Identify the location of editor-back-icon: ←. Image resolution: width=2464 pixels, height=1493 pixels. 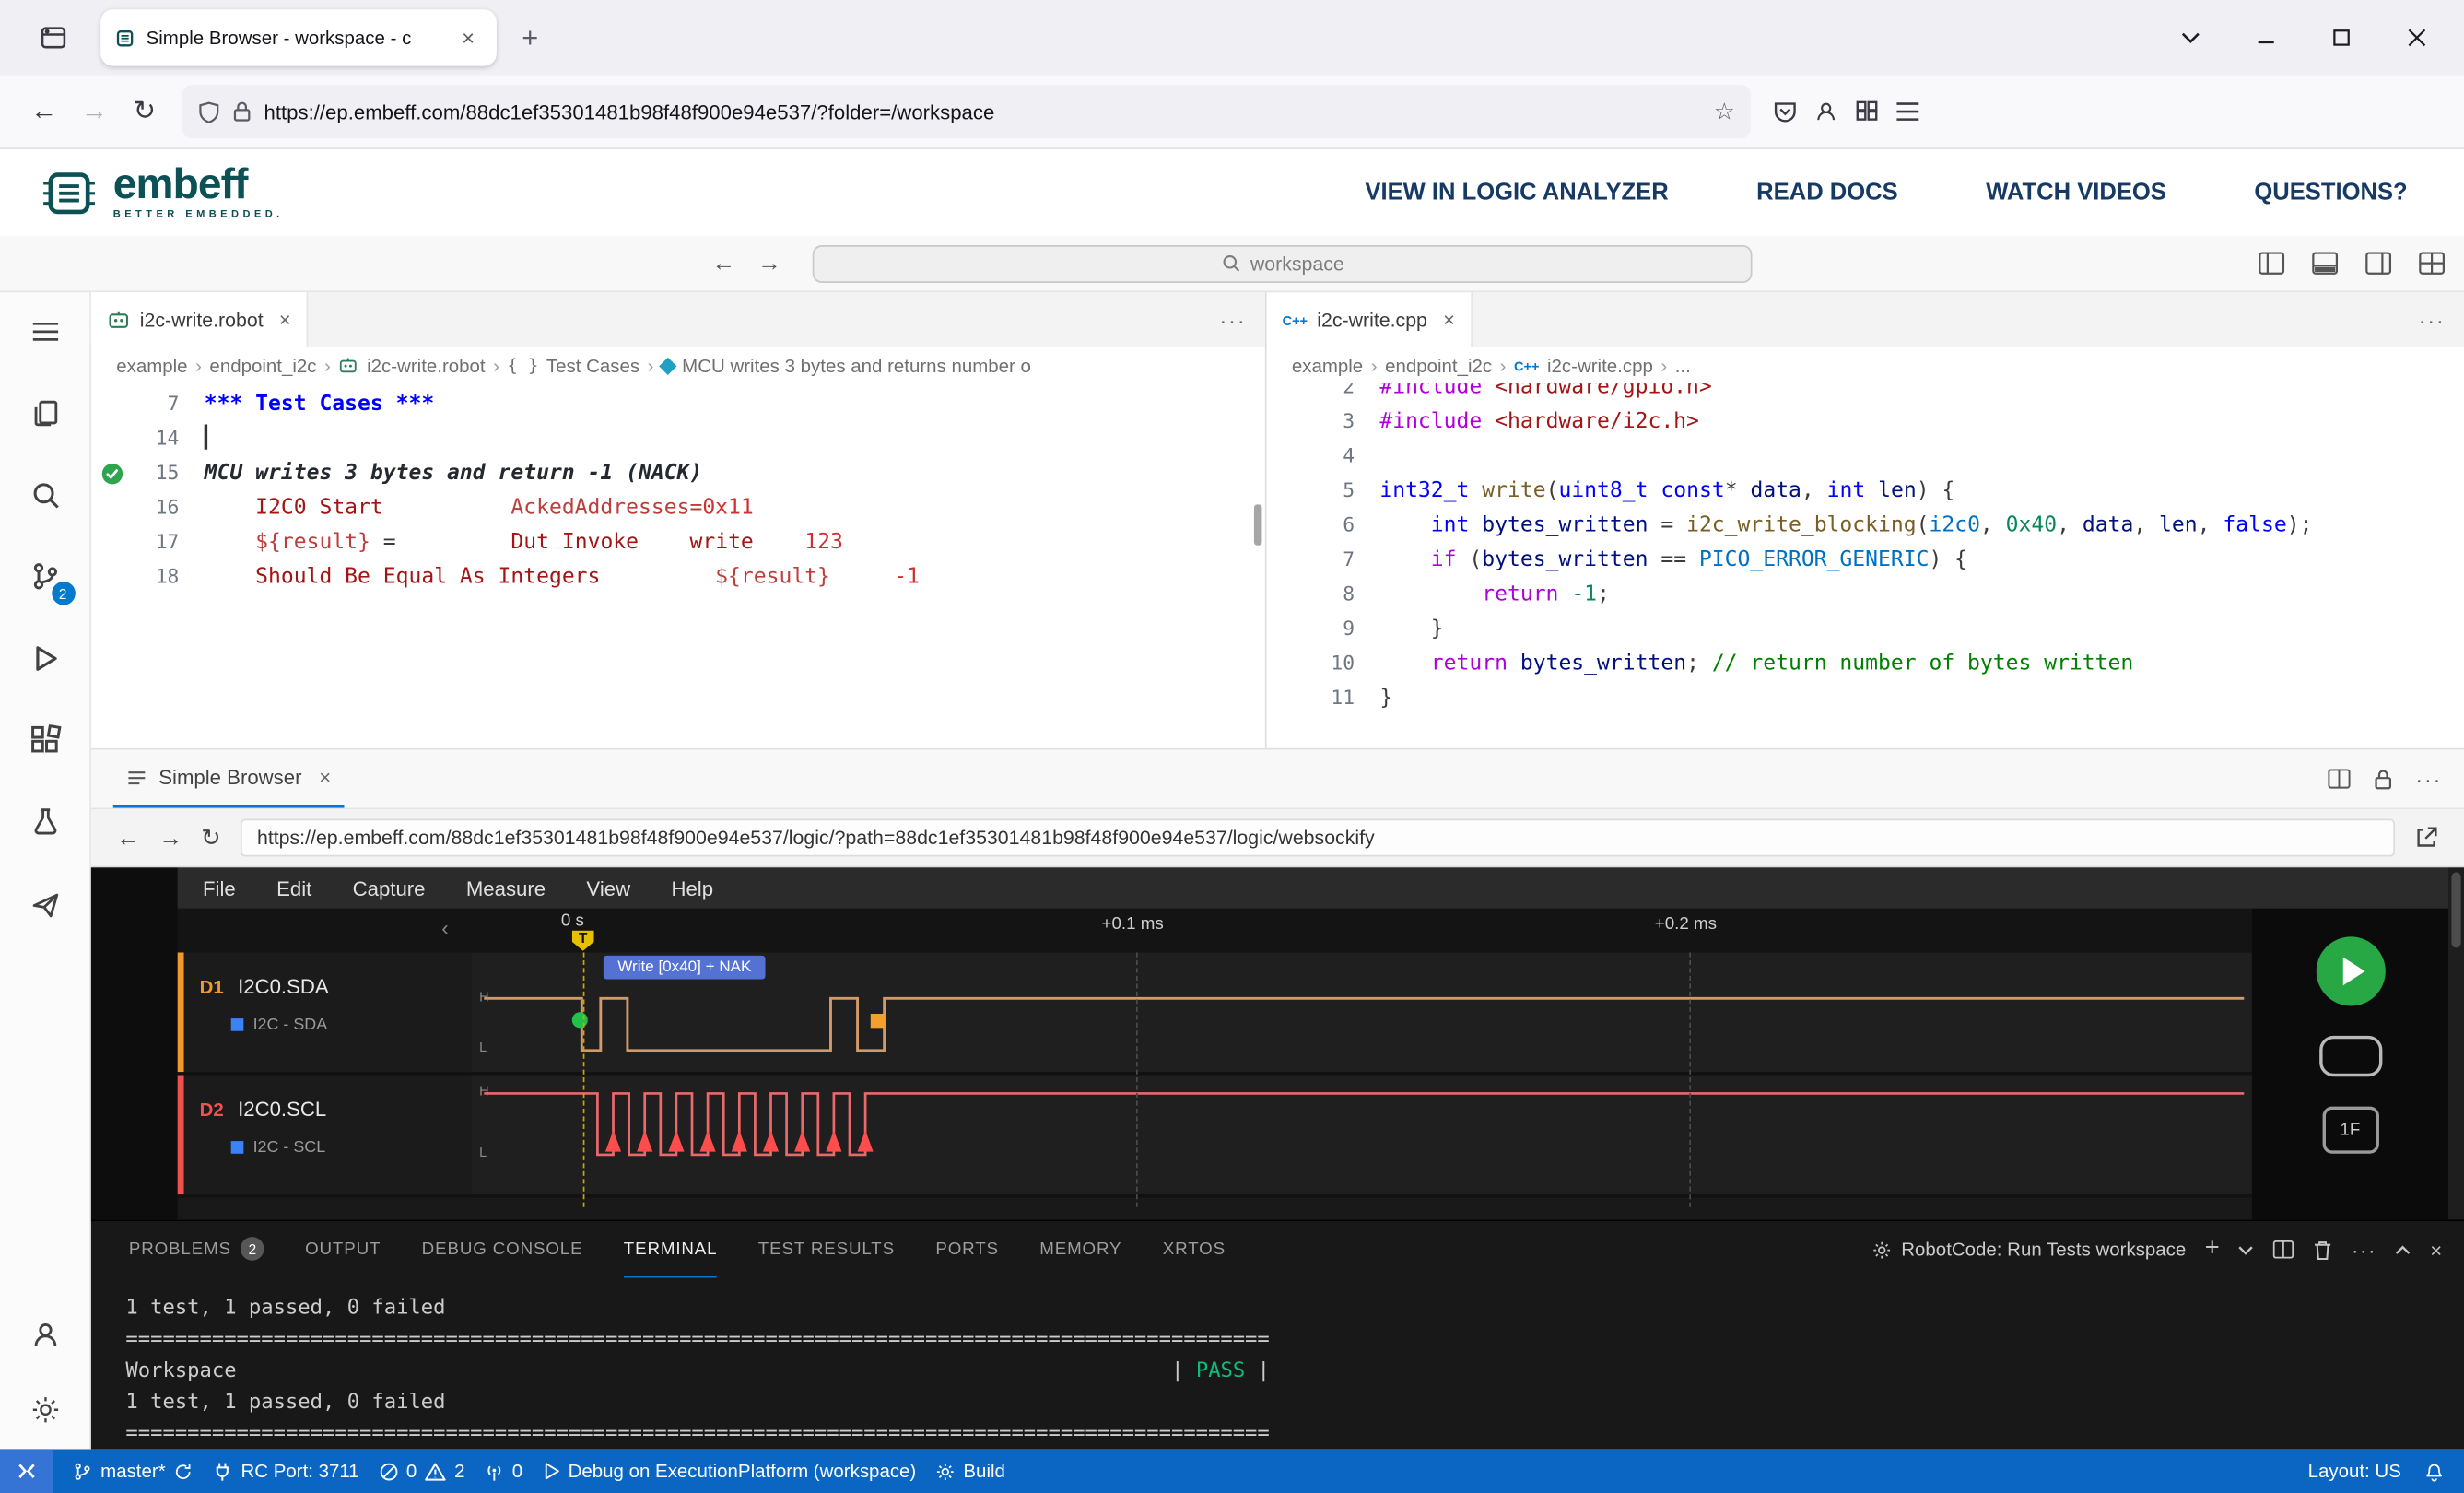
(724, 263).